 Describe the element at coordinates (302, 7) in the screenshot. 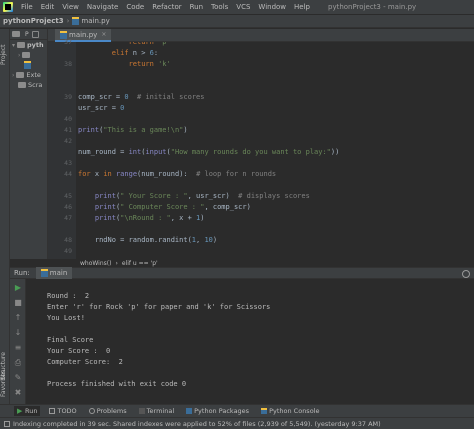

I see `menu-help: Help` at that location.